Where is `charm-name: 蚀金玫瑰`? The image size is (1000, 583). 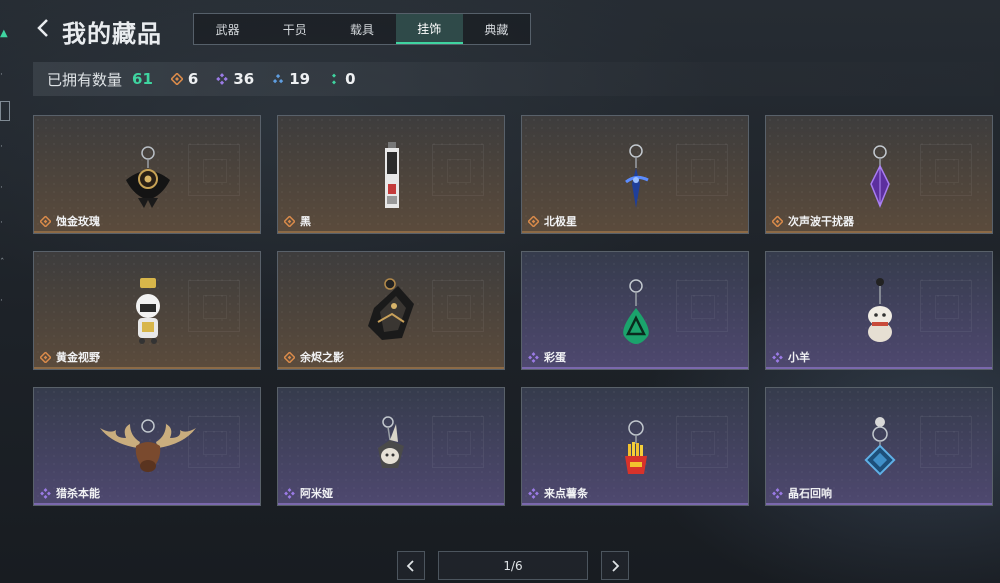
charm-name: 蚀金玫瑰 is located at coordinates (78, 221).